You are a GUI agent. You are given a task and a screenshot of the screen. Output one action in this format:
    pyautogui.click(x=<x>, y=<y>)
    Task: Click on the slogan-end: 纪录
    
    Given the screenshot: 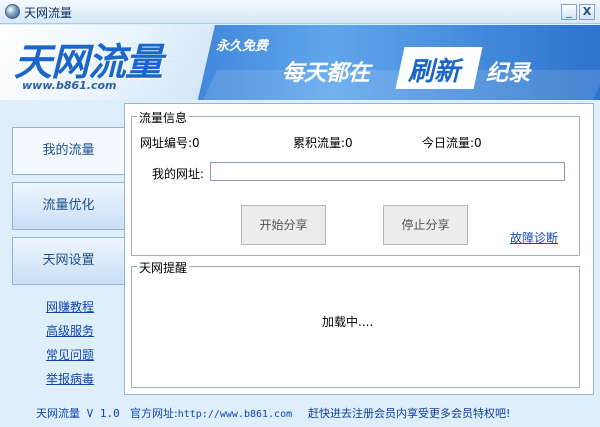 What is the action you would take?
    pyautogui.click(x=508, y=73)
    